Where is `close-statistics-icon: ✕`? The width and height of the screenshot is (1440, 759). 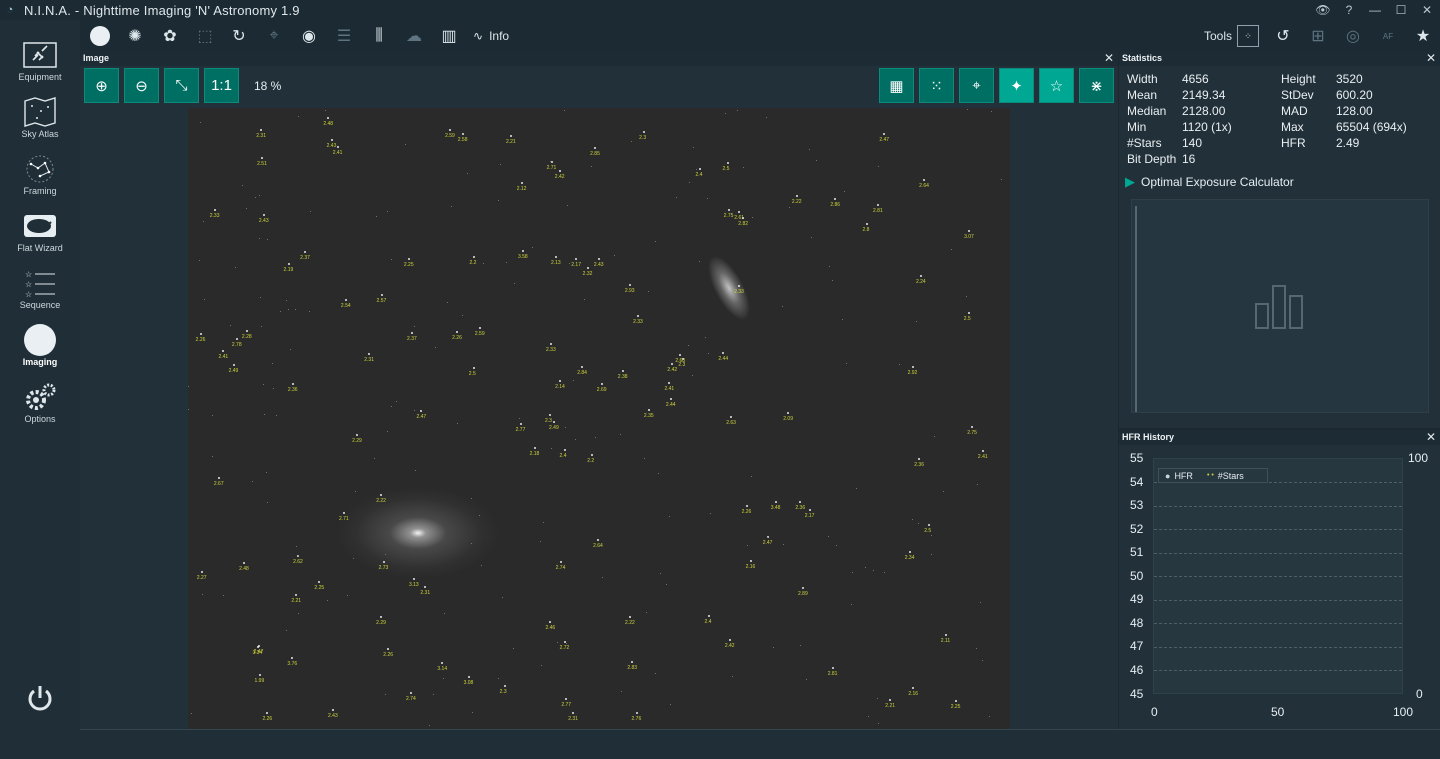
close-statistics-icon: ✕ is located at coordinates (1431, 58).